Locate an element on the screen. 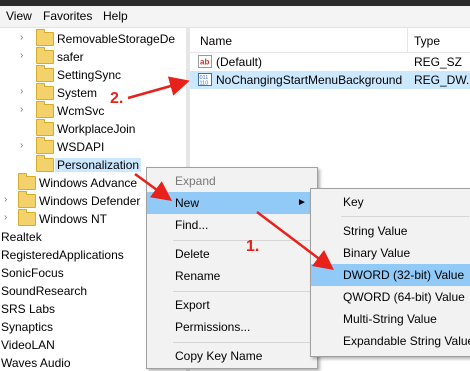 This screenshot has width=470, height=371. step-two-label: 2. is located at coordinates (117, 98).